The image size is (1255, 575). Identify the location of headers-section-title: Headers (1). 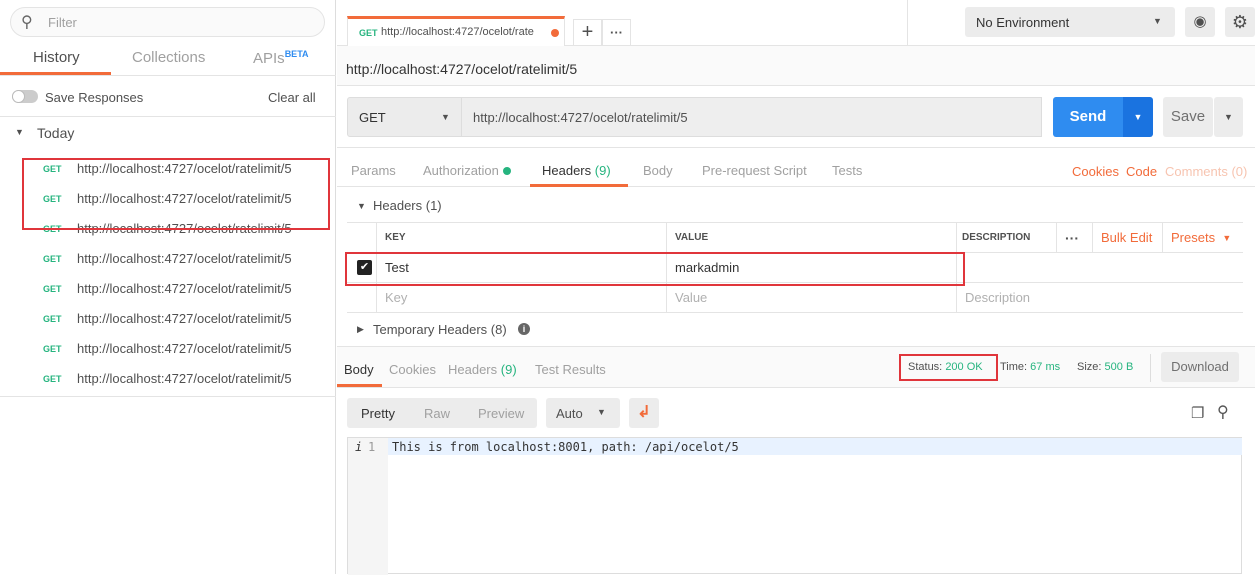
(407, 205).